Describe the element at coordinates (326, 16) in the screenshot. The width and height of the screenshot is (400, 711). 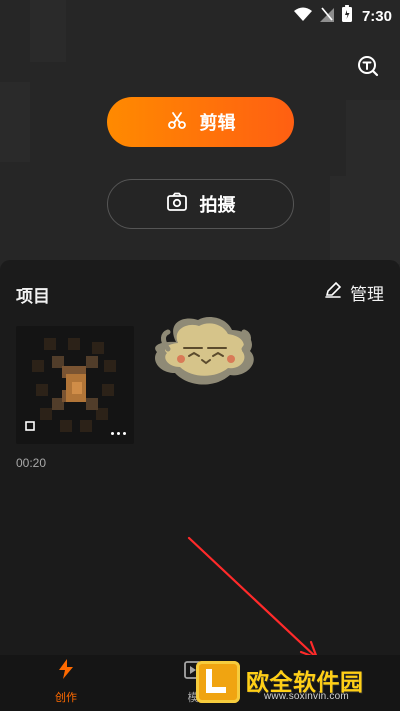
I see `signal-off-icon` at that location.